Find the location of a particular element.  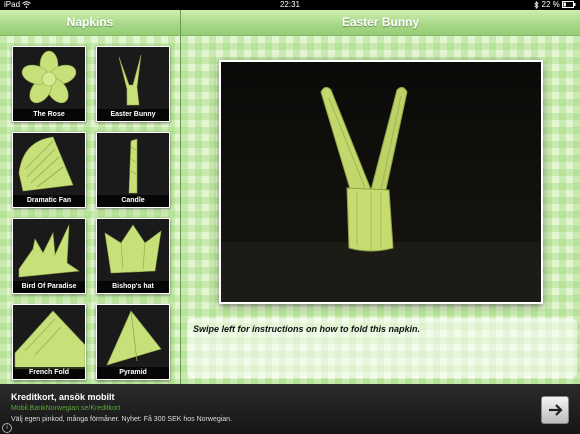

napkin-item-dramatic-fan: Dramatic Fan is located at coordinates (49, 170).